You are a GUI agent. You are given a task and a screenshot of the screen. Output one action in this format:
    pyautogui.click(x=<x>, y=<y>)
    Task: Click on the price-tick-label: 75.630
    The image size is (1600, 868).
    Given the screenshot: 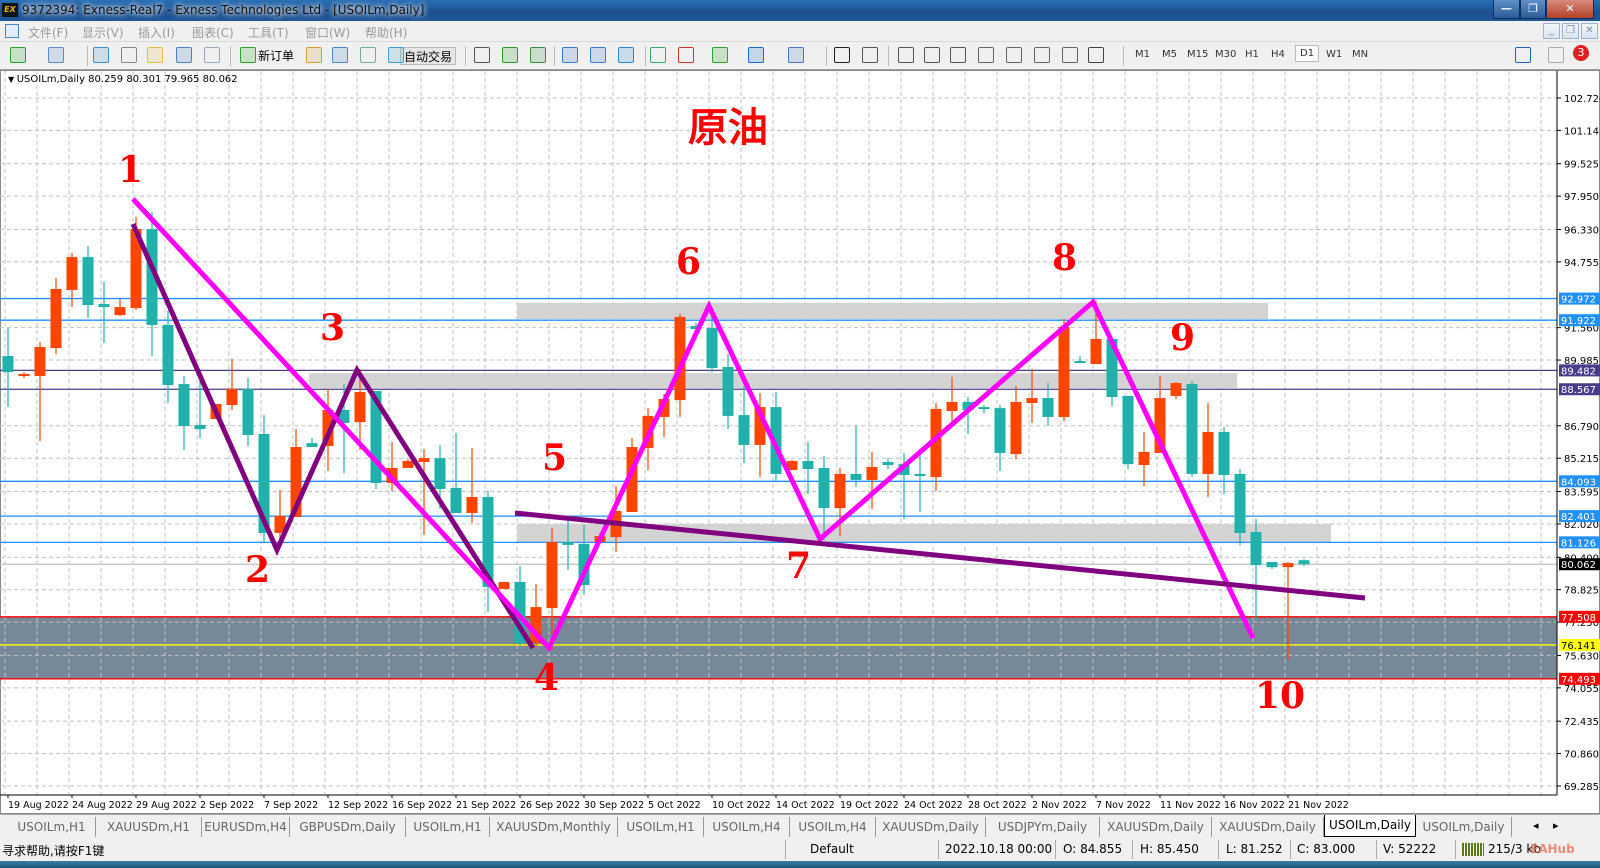 What is the action you would take?
    pyautogui.click(x=1581, y=656)
    